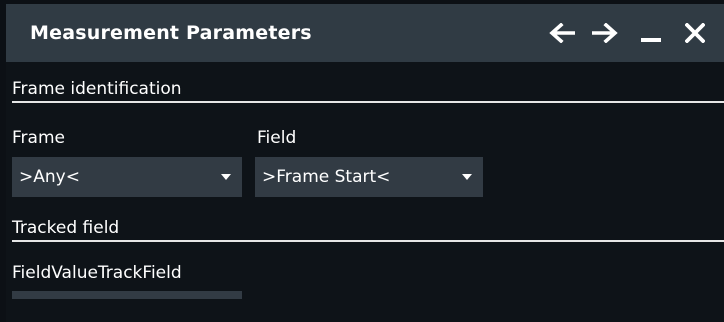 This screenshot has width=724, height=322. What do you see at coordinates (326, 177) in the screenshot?
I see `field-combobox-value: >Frame Start<` at bounding box center [326, 177].